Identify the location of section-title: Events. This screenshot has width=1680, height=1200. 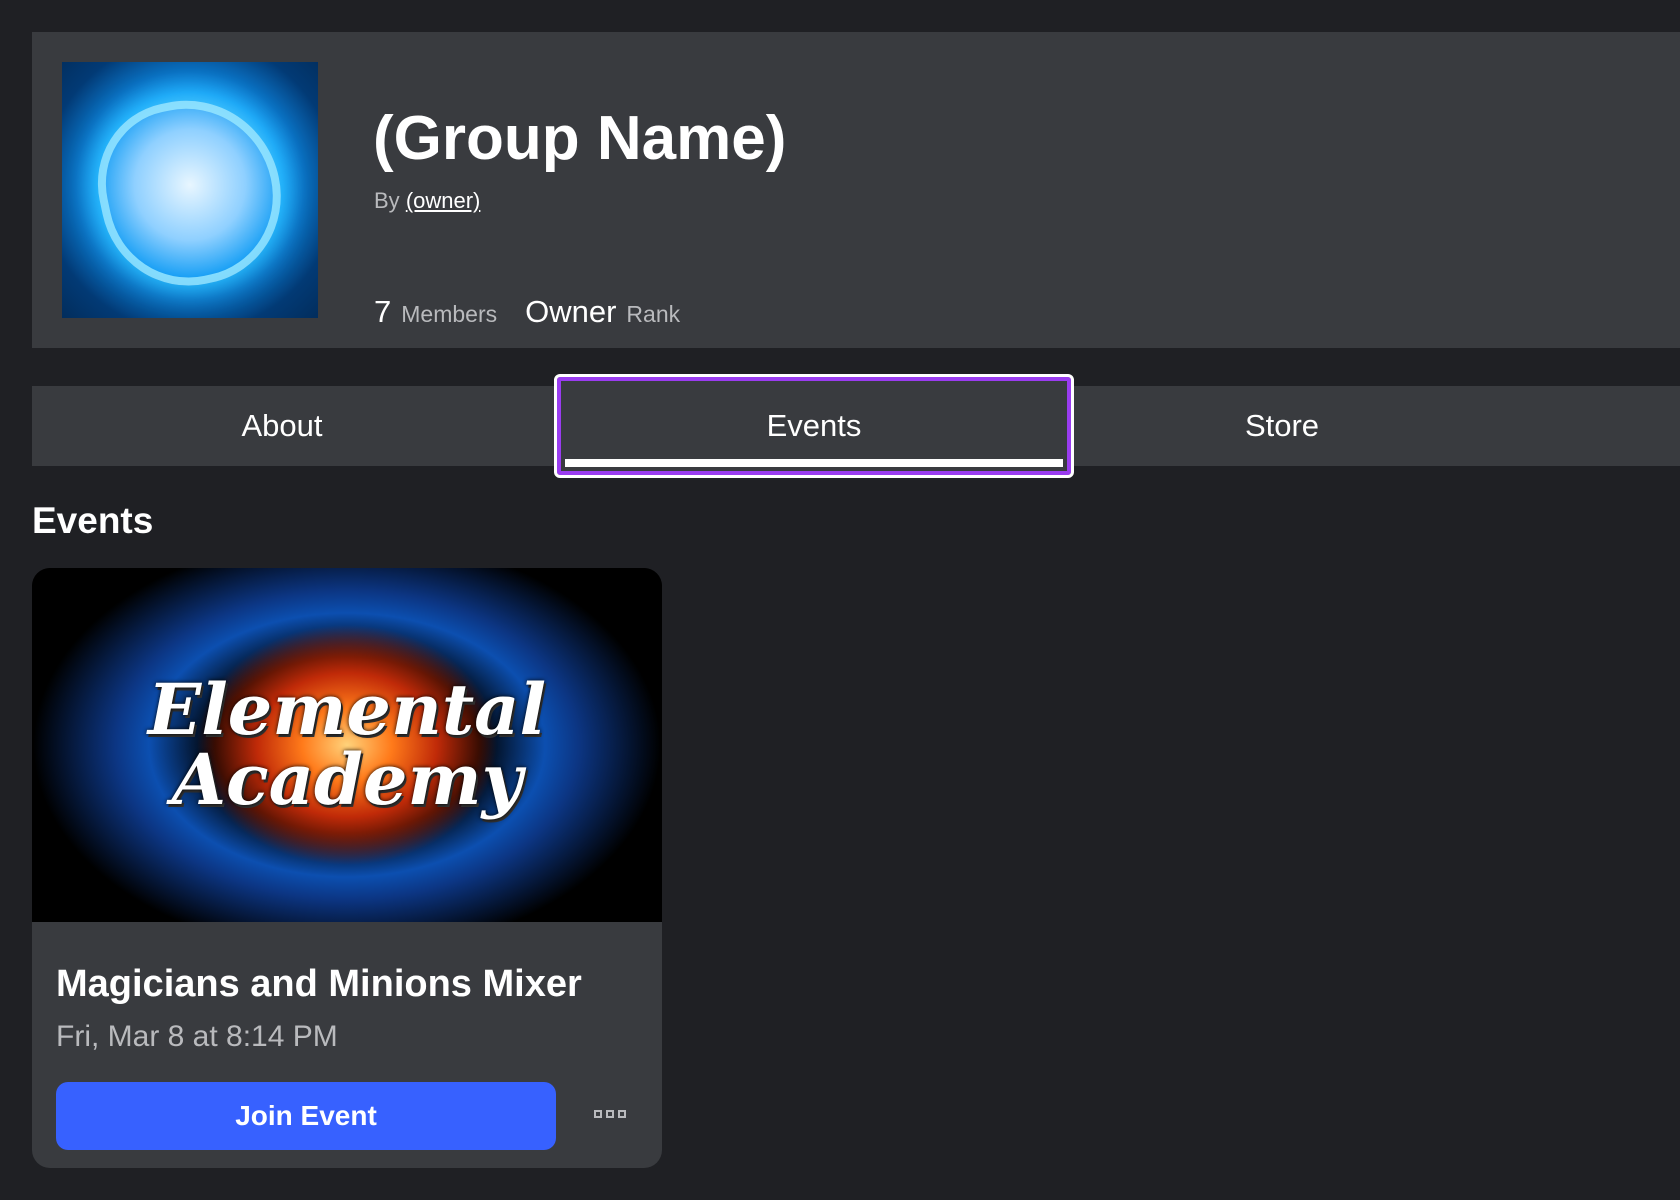
(93, 520).